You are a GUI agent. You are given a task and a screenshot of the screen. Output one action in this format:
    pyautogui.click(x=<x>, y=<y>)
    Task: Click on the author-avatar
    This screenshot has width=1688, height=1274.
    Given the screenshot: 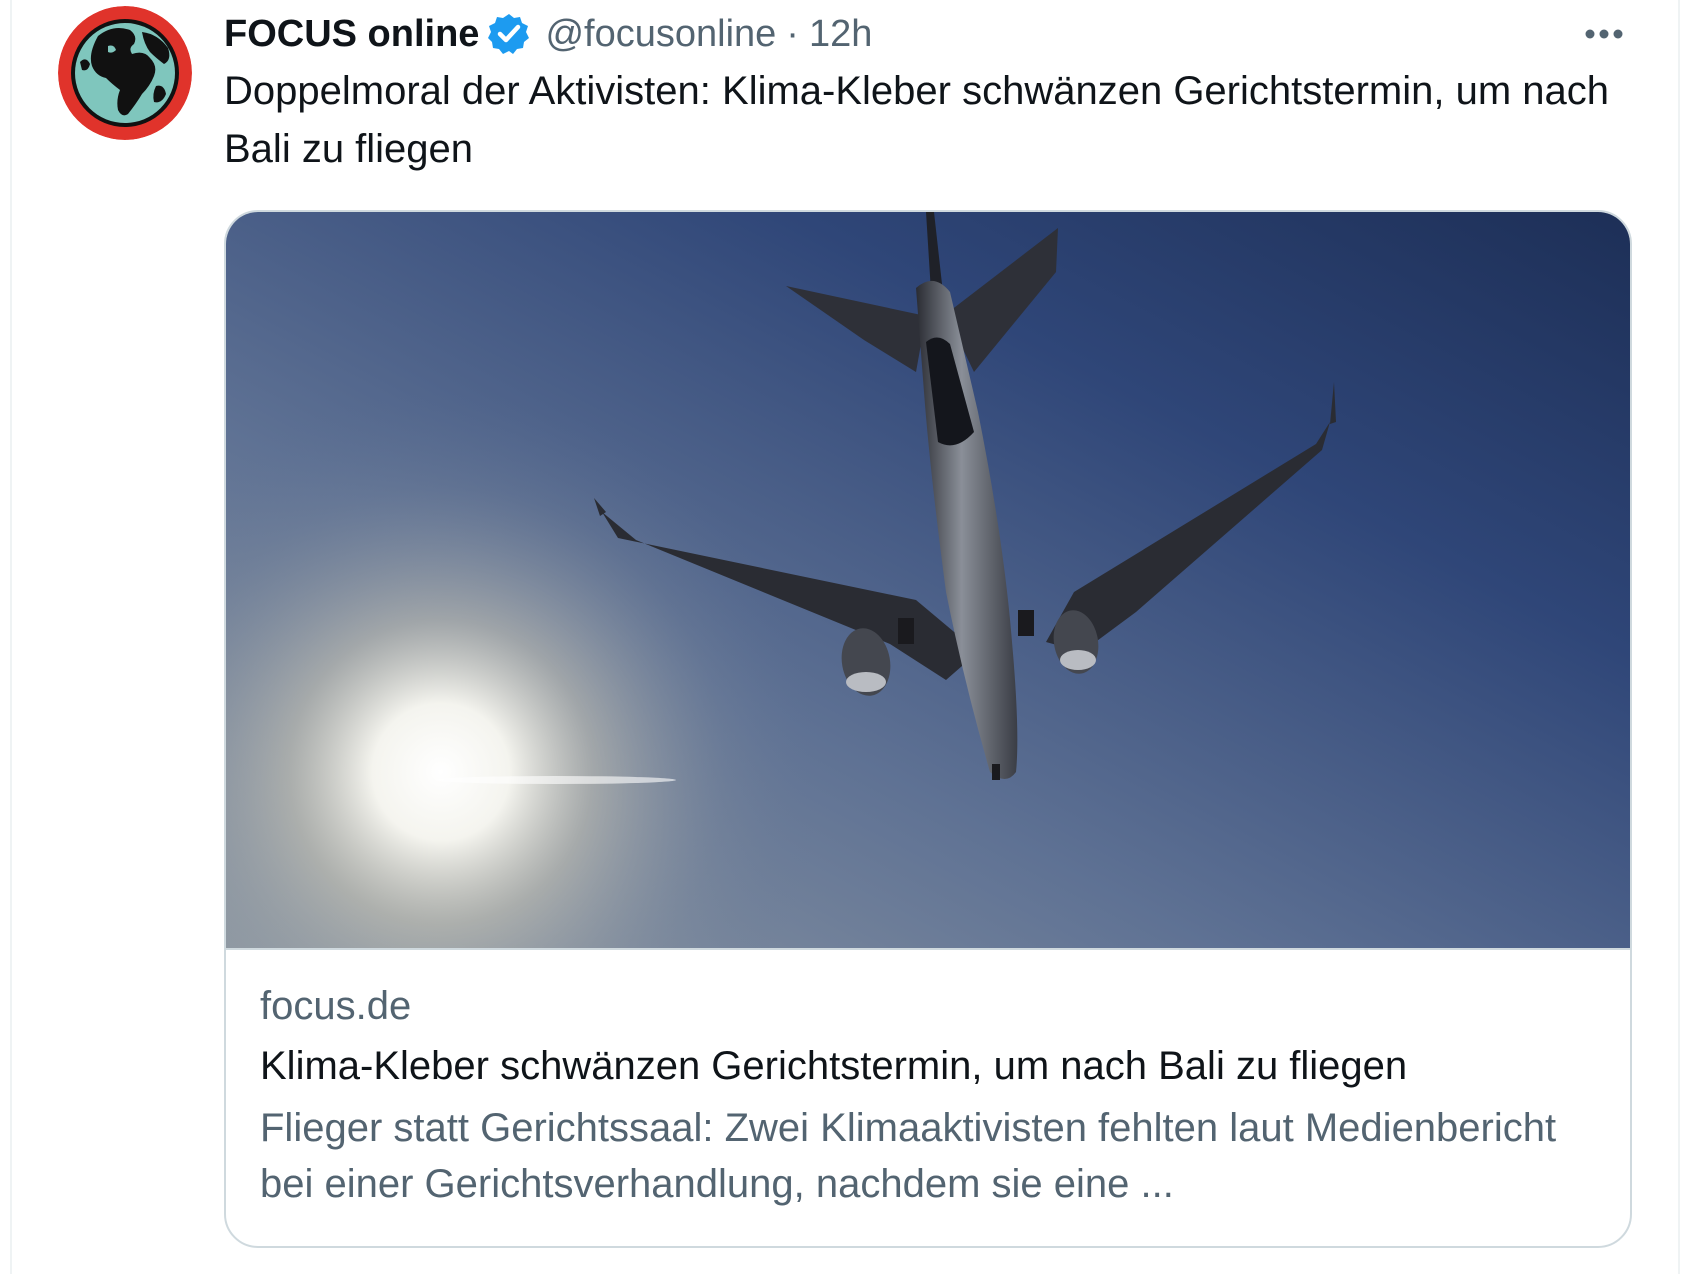 What is the action you would take?
    pyautogui.click(x=125, y=73)
    